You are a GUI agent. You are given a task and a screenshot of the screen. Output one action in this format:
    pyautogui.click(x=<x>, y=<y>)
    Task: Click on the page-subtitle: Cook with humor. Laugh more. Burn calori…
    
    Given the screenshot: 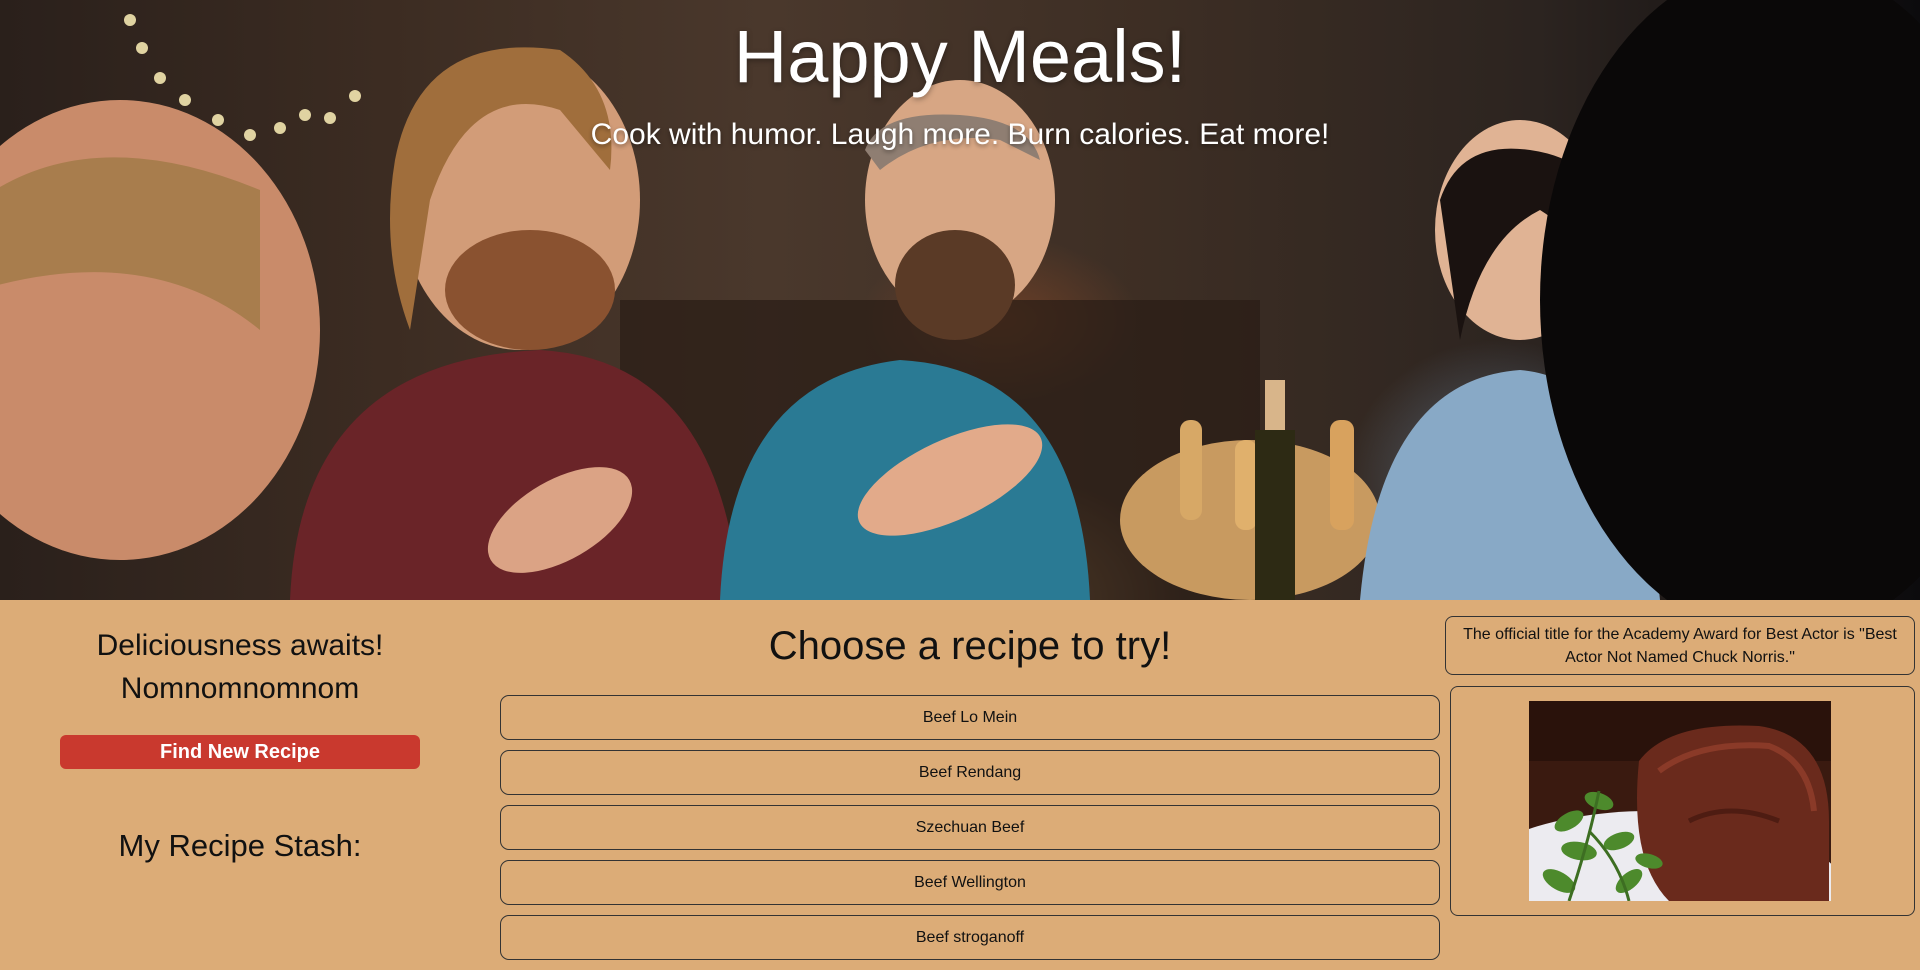 What is the action you would take?
    pyautogui.click(x=960, y=134)
    